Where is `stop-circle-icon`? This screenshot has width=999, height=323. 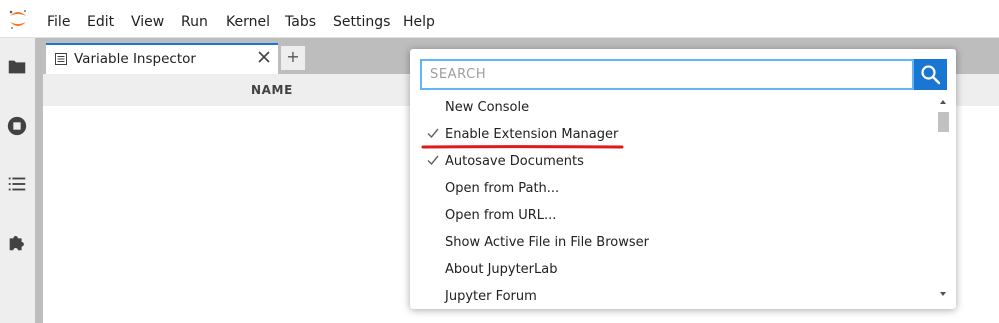 stop-circle-icon is located at coordinates (17, 126).